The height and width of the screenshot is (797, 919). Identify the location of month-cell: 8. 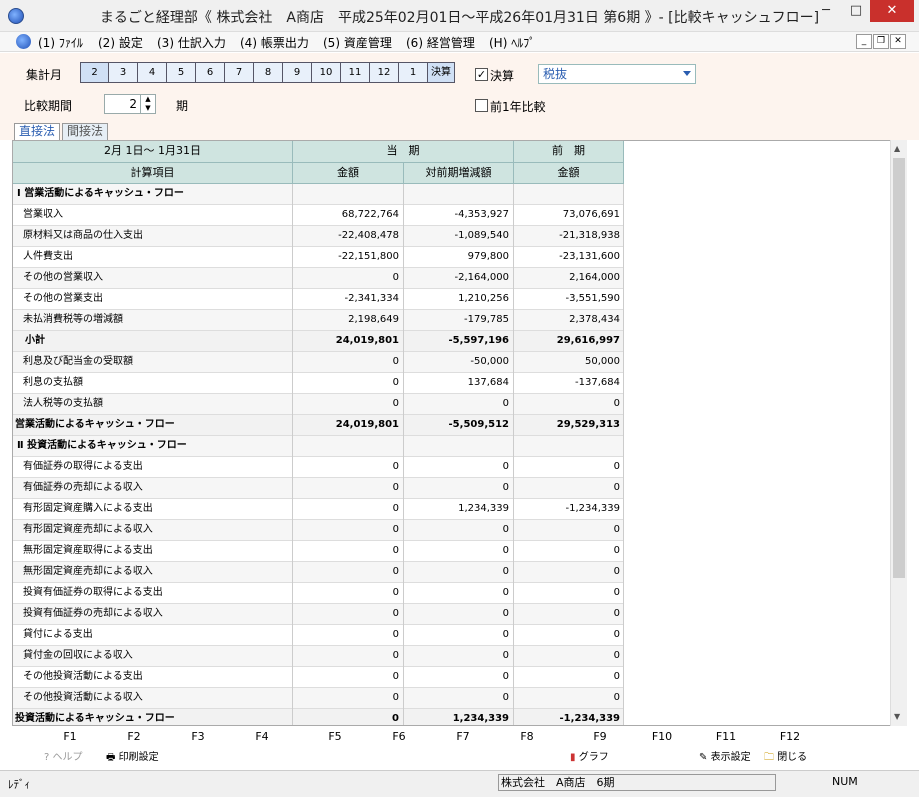
(268, 72).